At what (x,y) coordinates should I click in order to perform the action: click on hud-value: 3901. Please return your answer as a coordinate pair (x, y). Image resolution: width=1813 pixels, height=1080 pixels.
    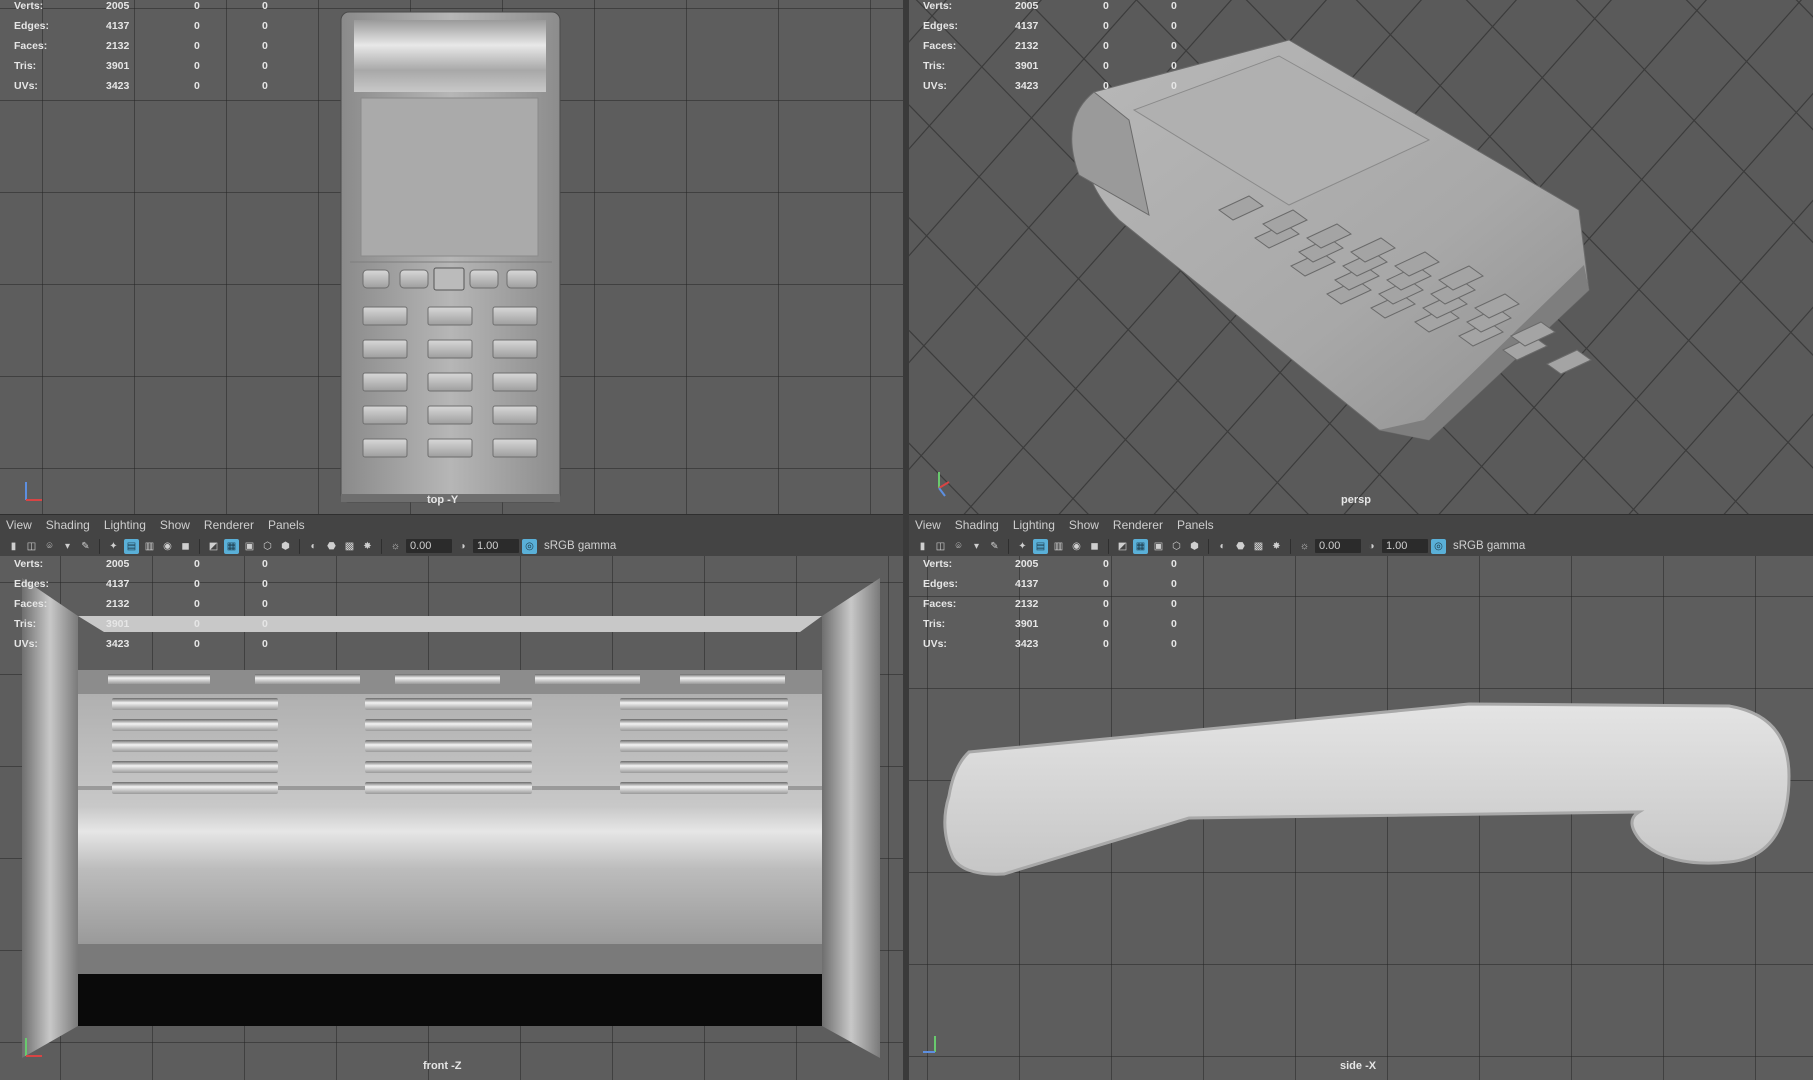
    Looking at the image, I should click on (118, 66).